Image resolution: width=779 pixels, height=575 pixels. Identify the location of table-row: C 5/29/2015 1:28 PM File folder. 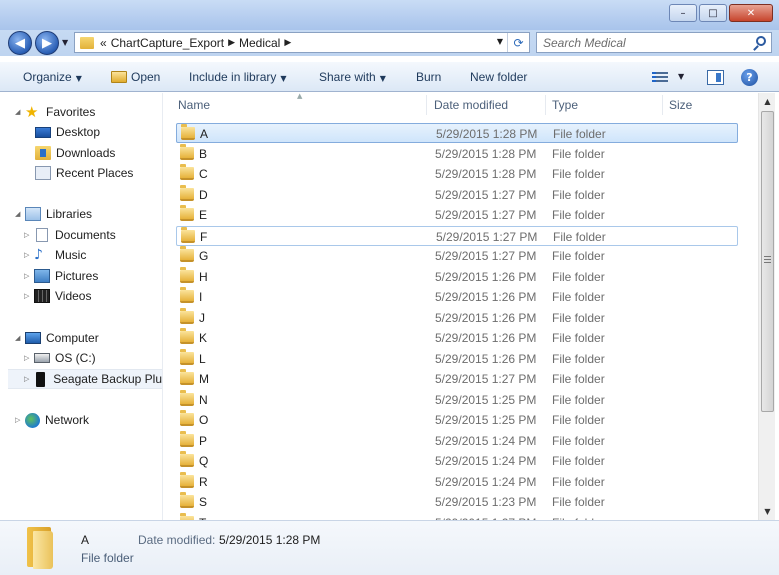
(457, 174).